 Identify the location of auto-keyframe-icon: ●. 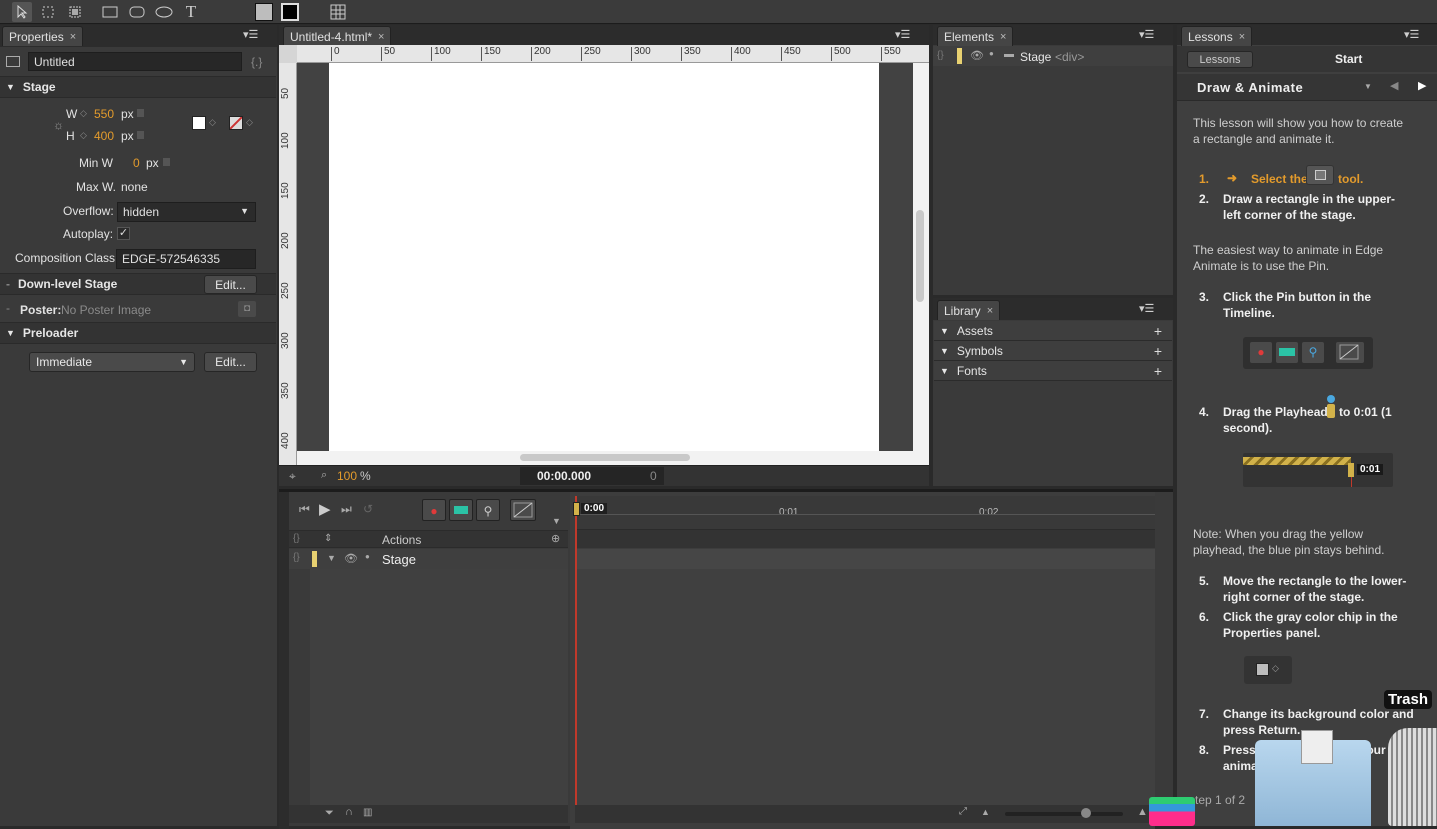
(434, 510).